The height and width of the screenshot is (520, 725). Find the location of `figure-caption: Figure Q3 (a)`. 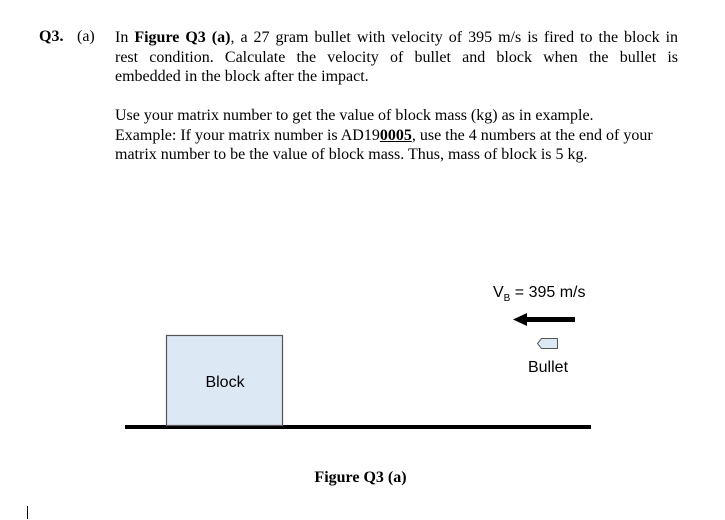

figure-caption: Figure Q3 (a) is located at coordinates (362, 478).